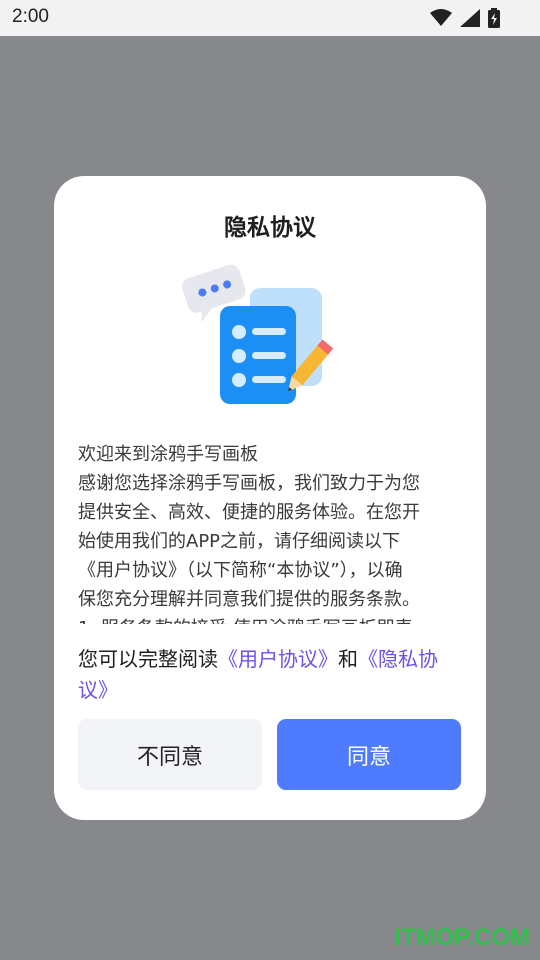  Describe the element at coordinates (441, 17) in the screenshot. I see `wifi-icon` at that location.